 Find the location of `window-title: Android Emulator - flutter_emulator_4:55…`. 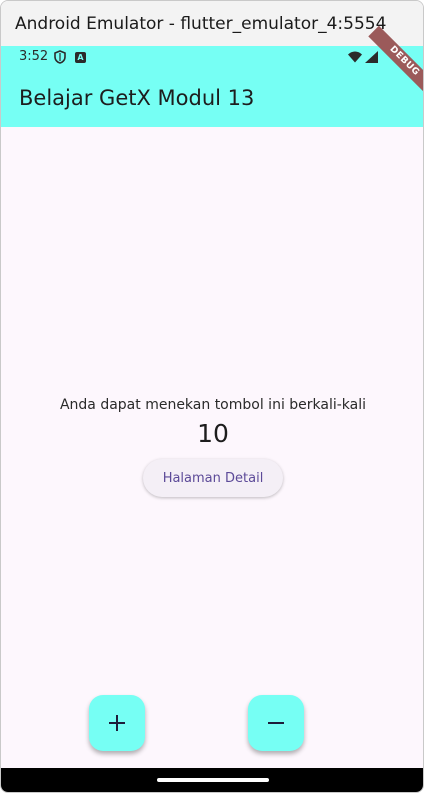

window-title: Android Emulator - flutter_emulator_4:55… is located at coordinates (201, 23).